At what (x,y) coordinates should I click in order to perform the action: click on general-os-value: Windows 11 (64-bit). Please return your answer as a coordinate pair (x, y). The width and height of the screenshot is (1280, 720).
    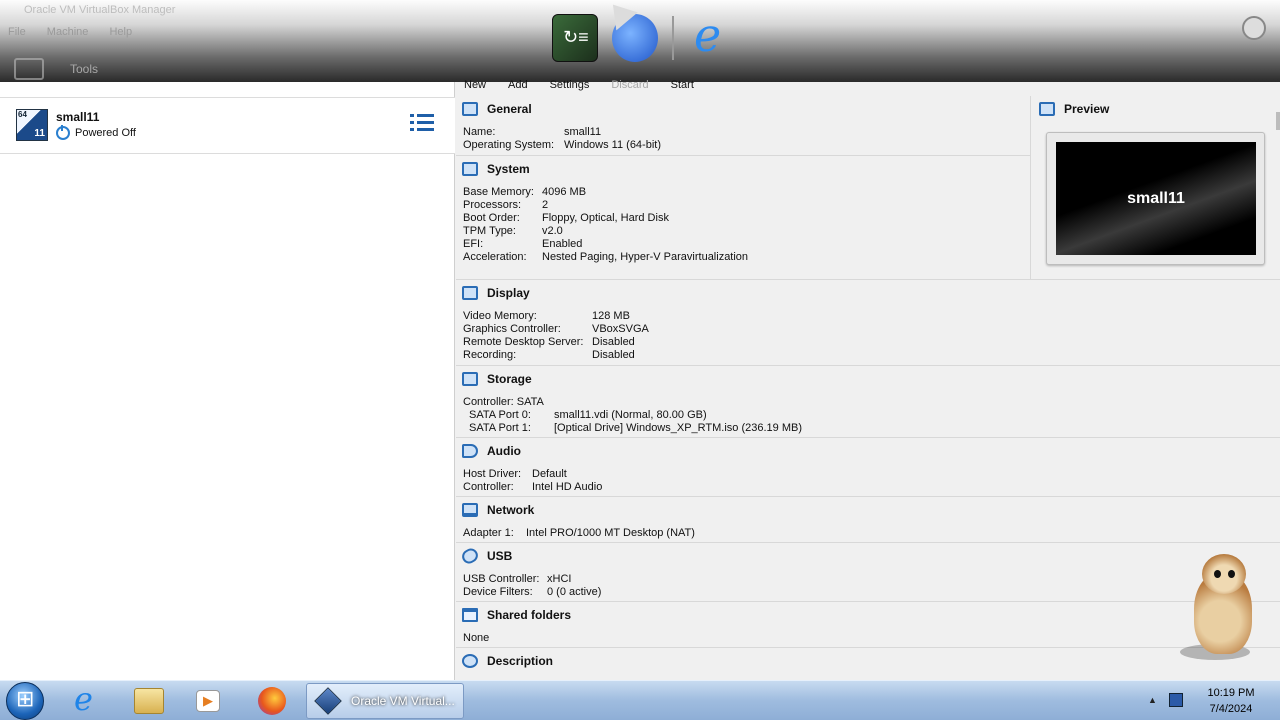
    Looking at the image, I should click on (612, 145).